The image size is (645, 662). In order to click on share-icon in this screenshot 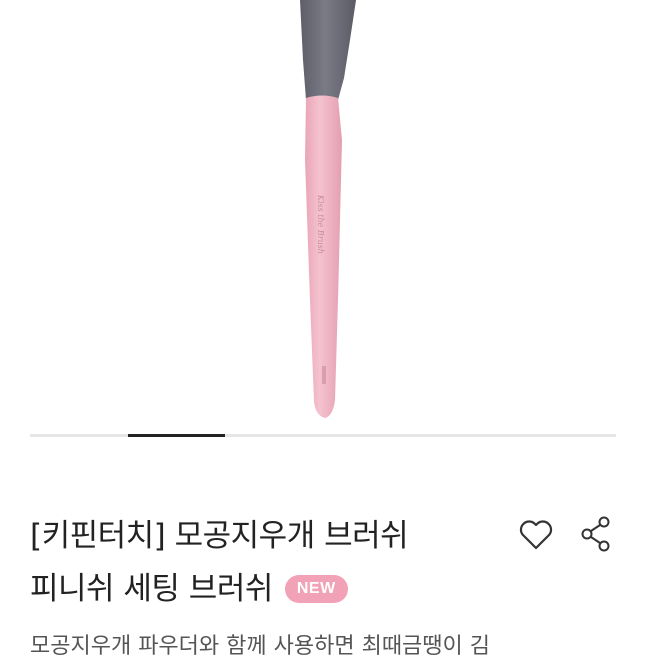, I will do `click(595, 534)`.